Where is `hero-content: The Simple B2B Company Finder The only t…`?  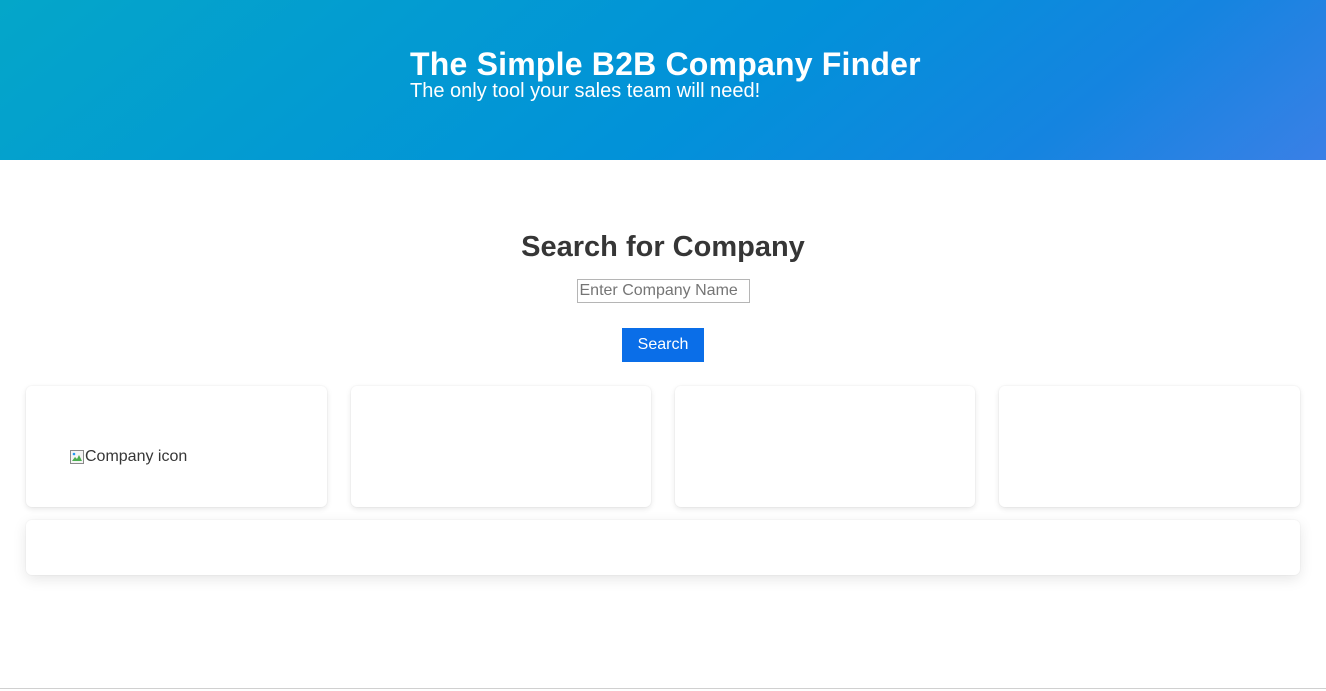
hero-content: The Simple B2B Company Finder The only t… is located at coordinates (665, 74).